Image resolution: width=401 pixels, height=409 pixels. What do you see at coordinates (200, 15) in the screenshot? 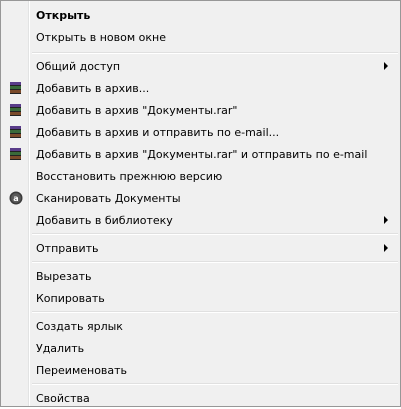
I see `menu-item-open: Открыть` at bounding box center [200, 15].